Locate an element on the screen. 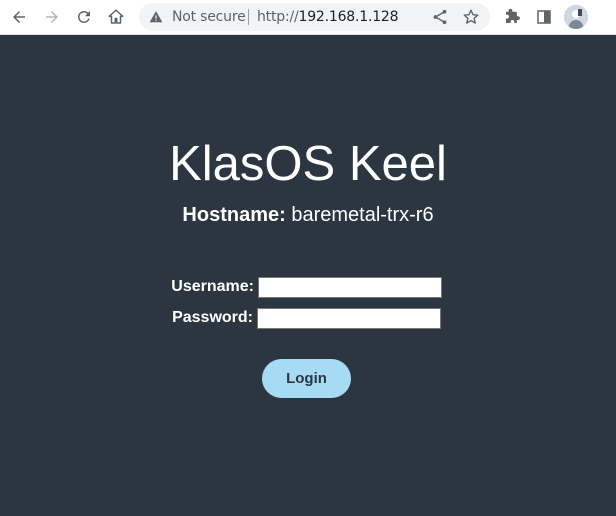 The width and height of the screenshot is (616, 516). browser-toolbar: Not secure http://192.168.1.128 is located at coordinates (308, 17).